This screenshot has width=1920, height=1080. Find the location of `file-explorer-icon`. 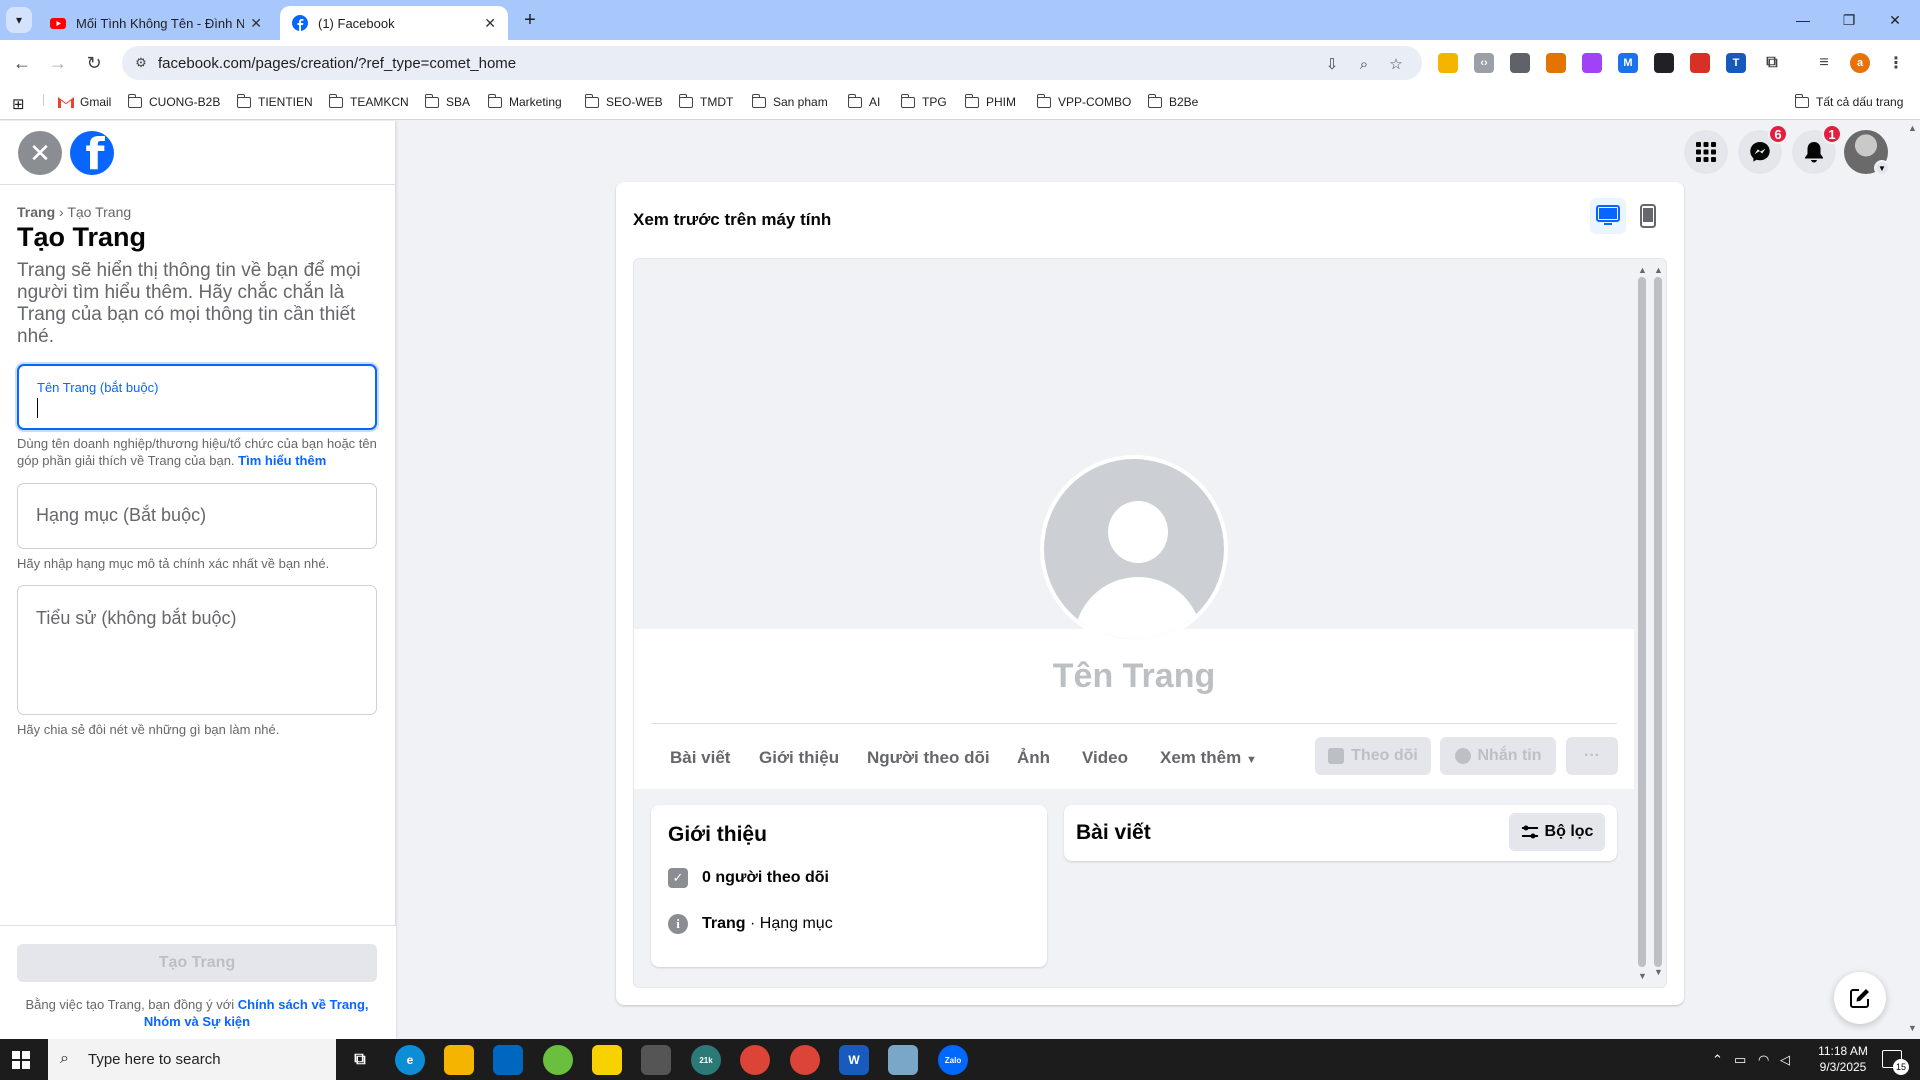

file-explorer-icon is located at coordinates (459, 1060).